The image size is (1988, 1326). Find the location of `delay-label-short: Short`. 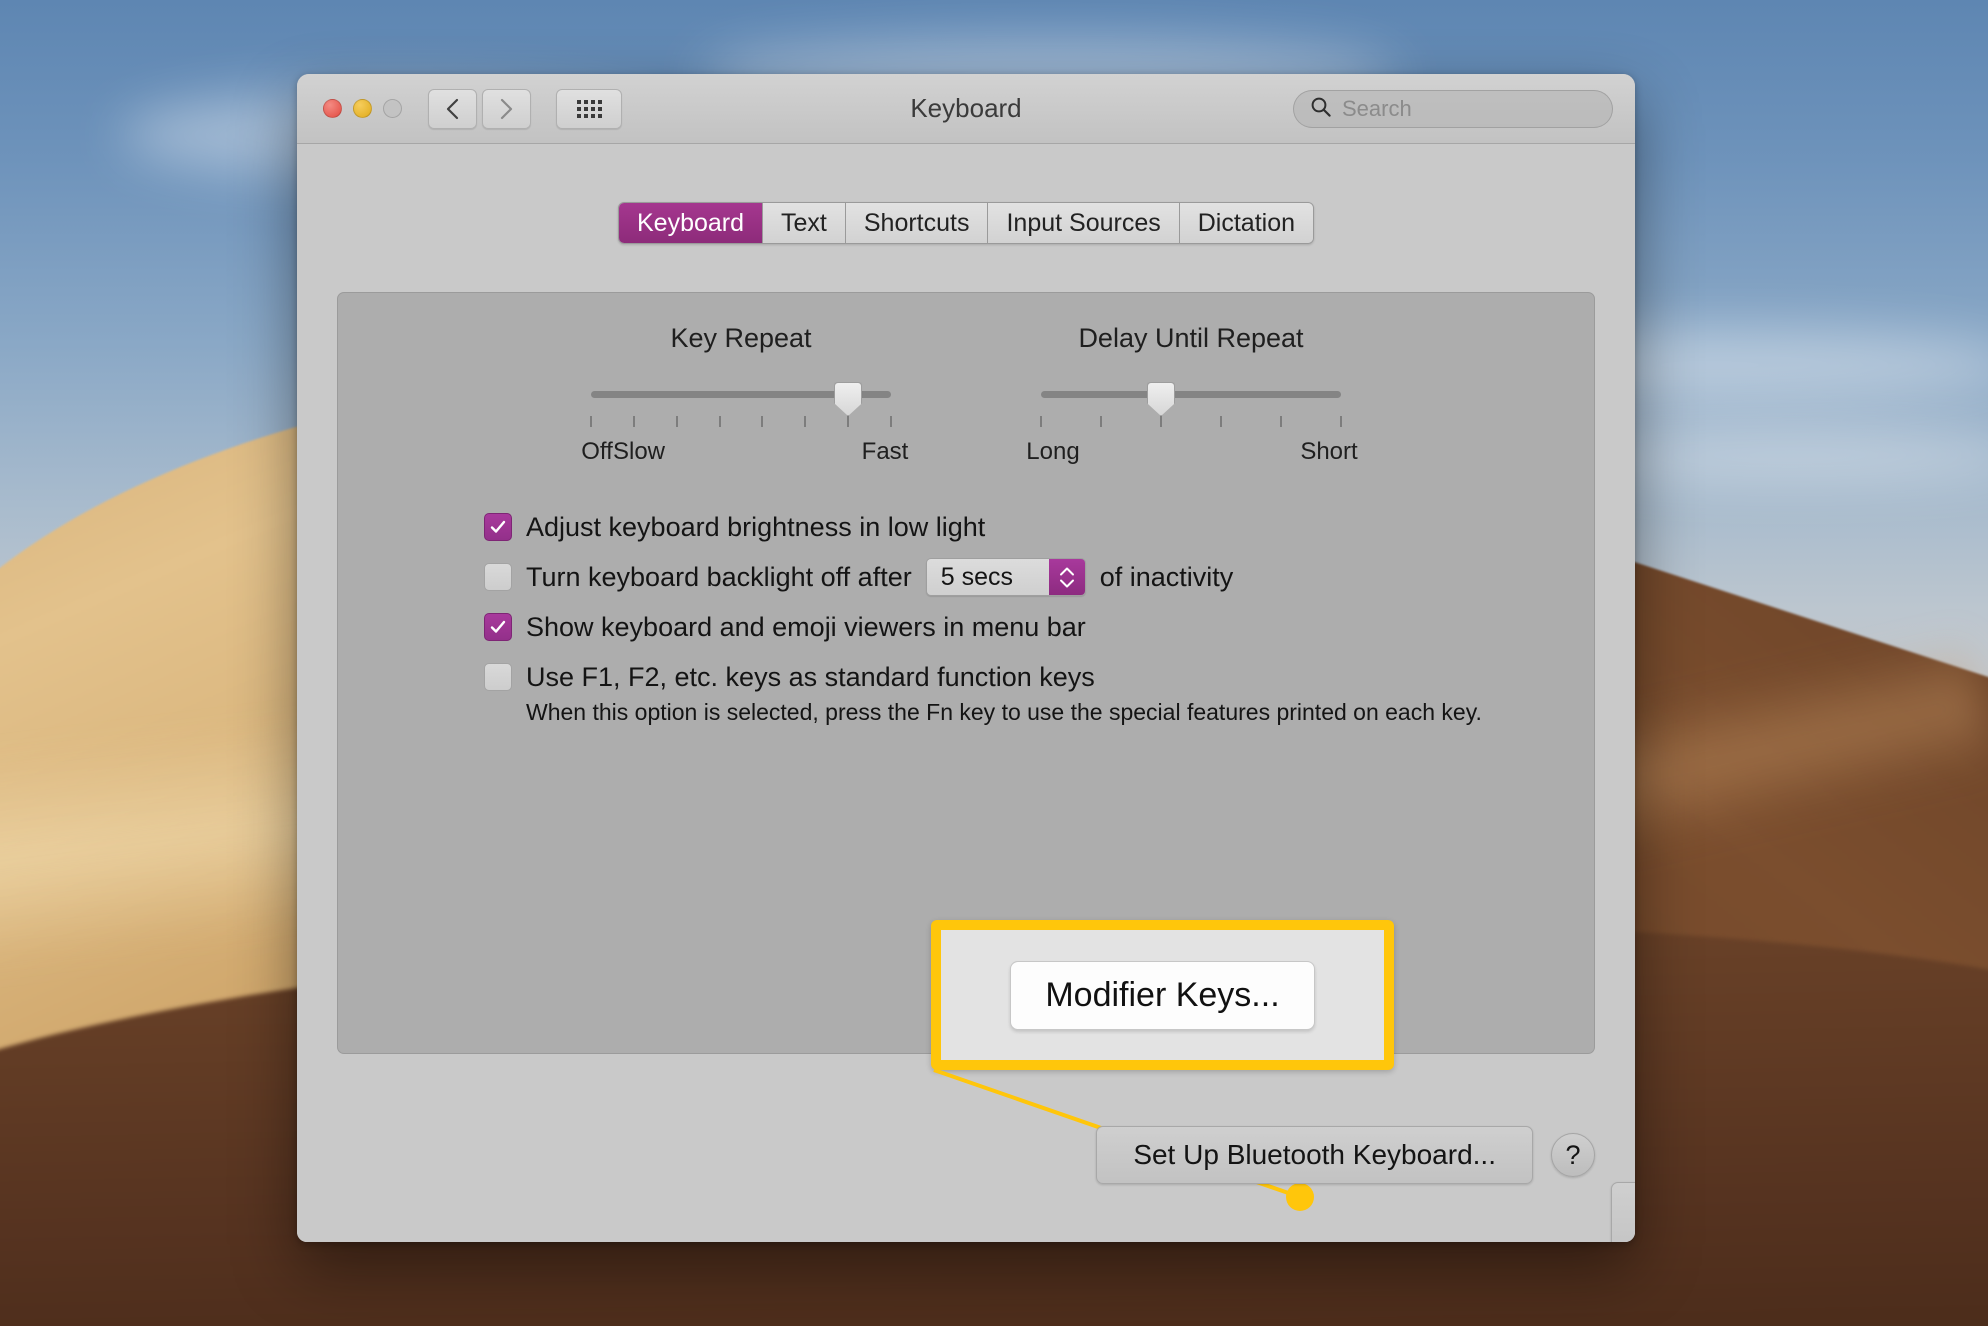

delay-label-short: Short is located at coordinates (1329, 451).